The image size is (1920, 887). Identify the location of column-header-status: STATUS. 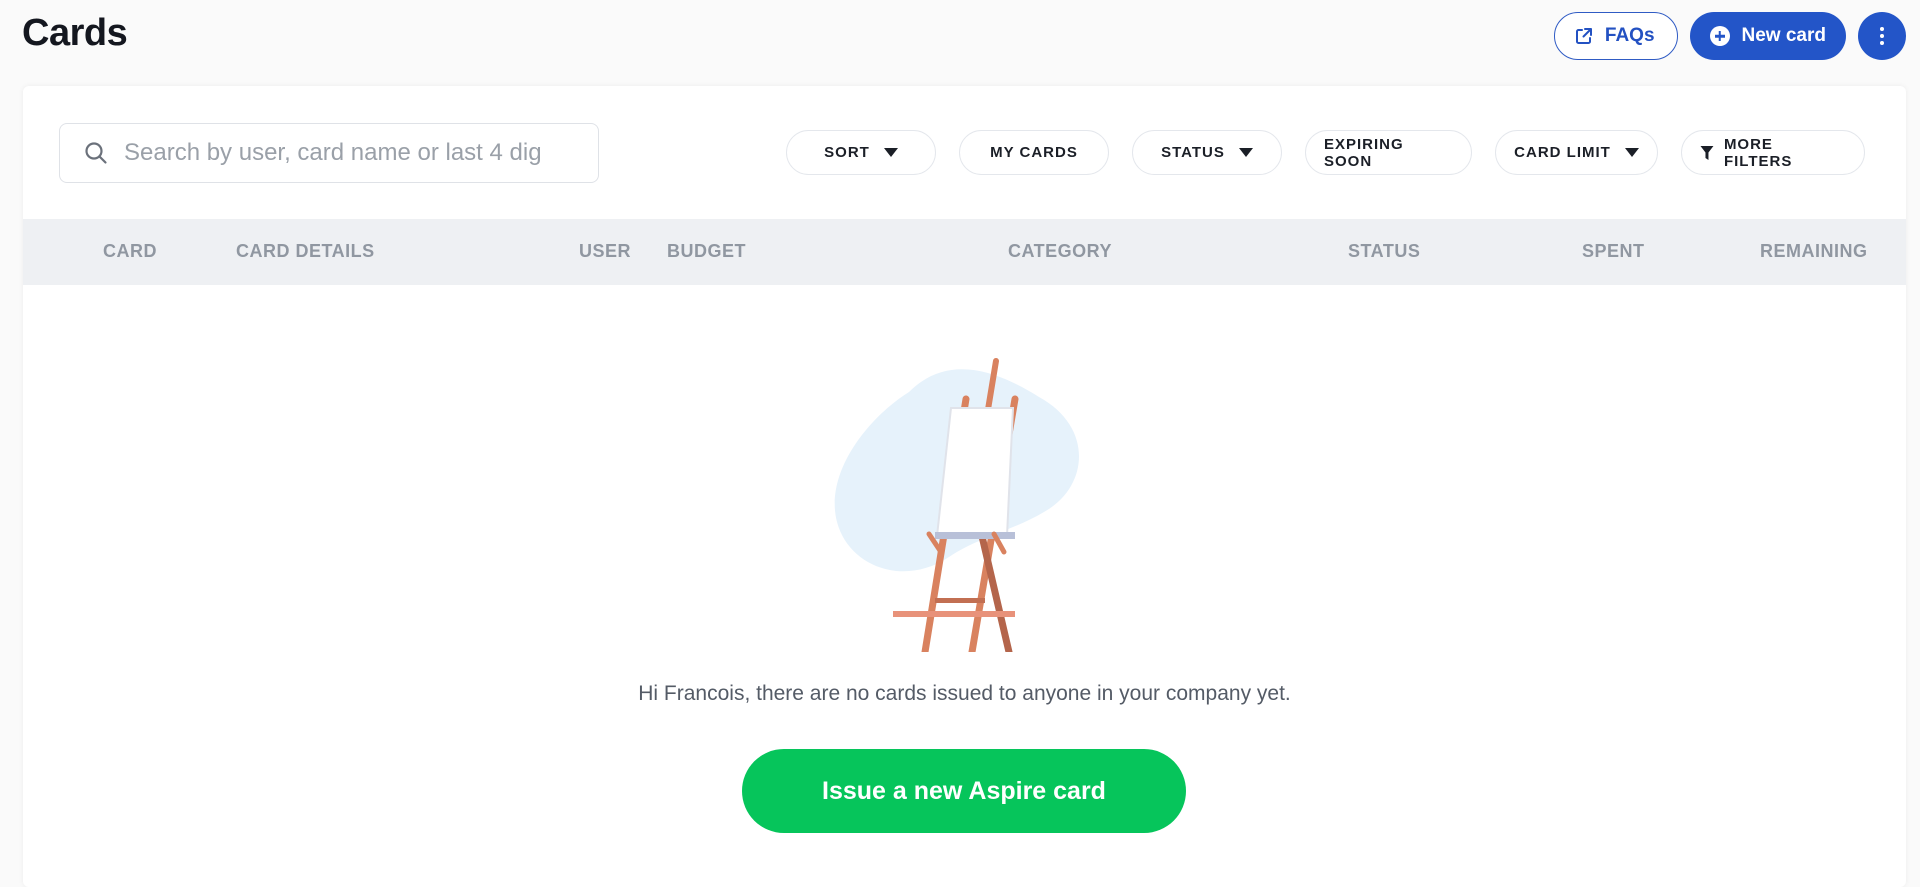
(1384, 251).